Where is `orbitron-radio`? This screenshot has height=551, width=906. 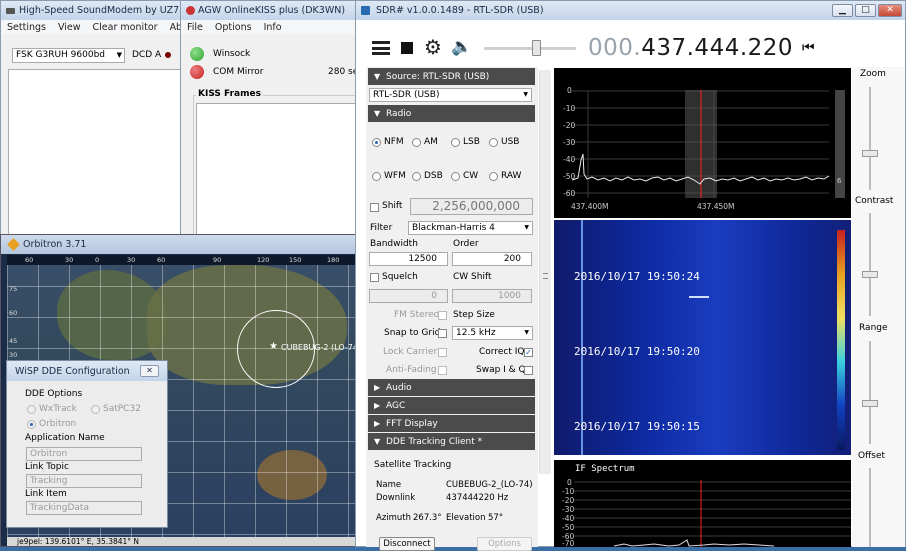
orbitron-radio is located at coordinates (31, 424).